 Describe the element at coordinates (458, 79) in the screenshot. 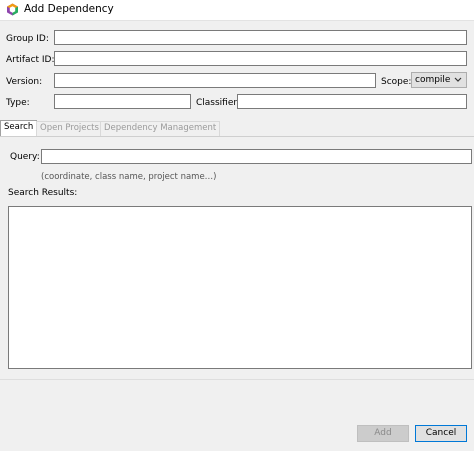

I see `chevron-down-icon` at that location.